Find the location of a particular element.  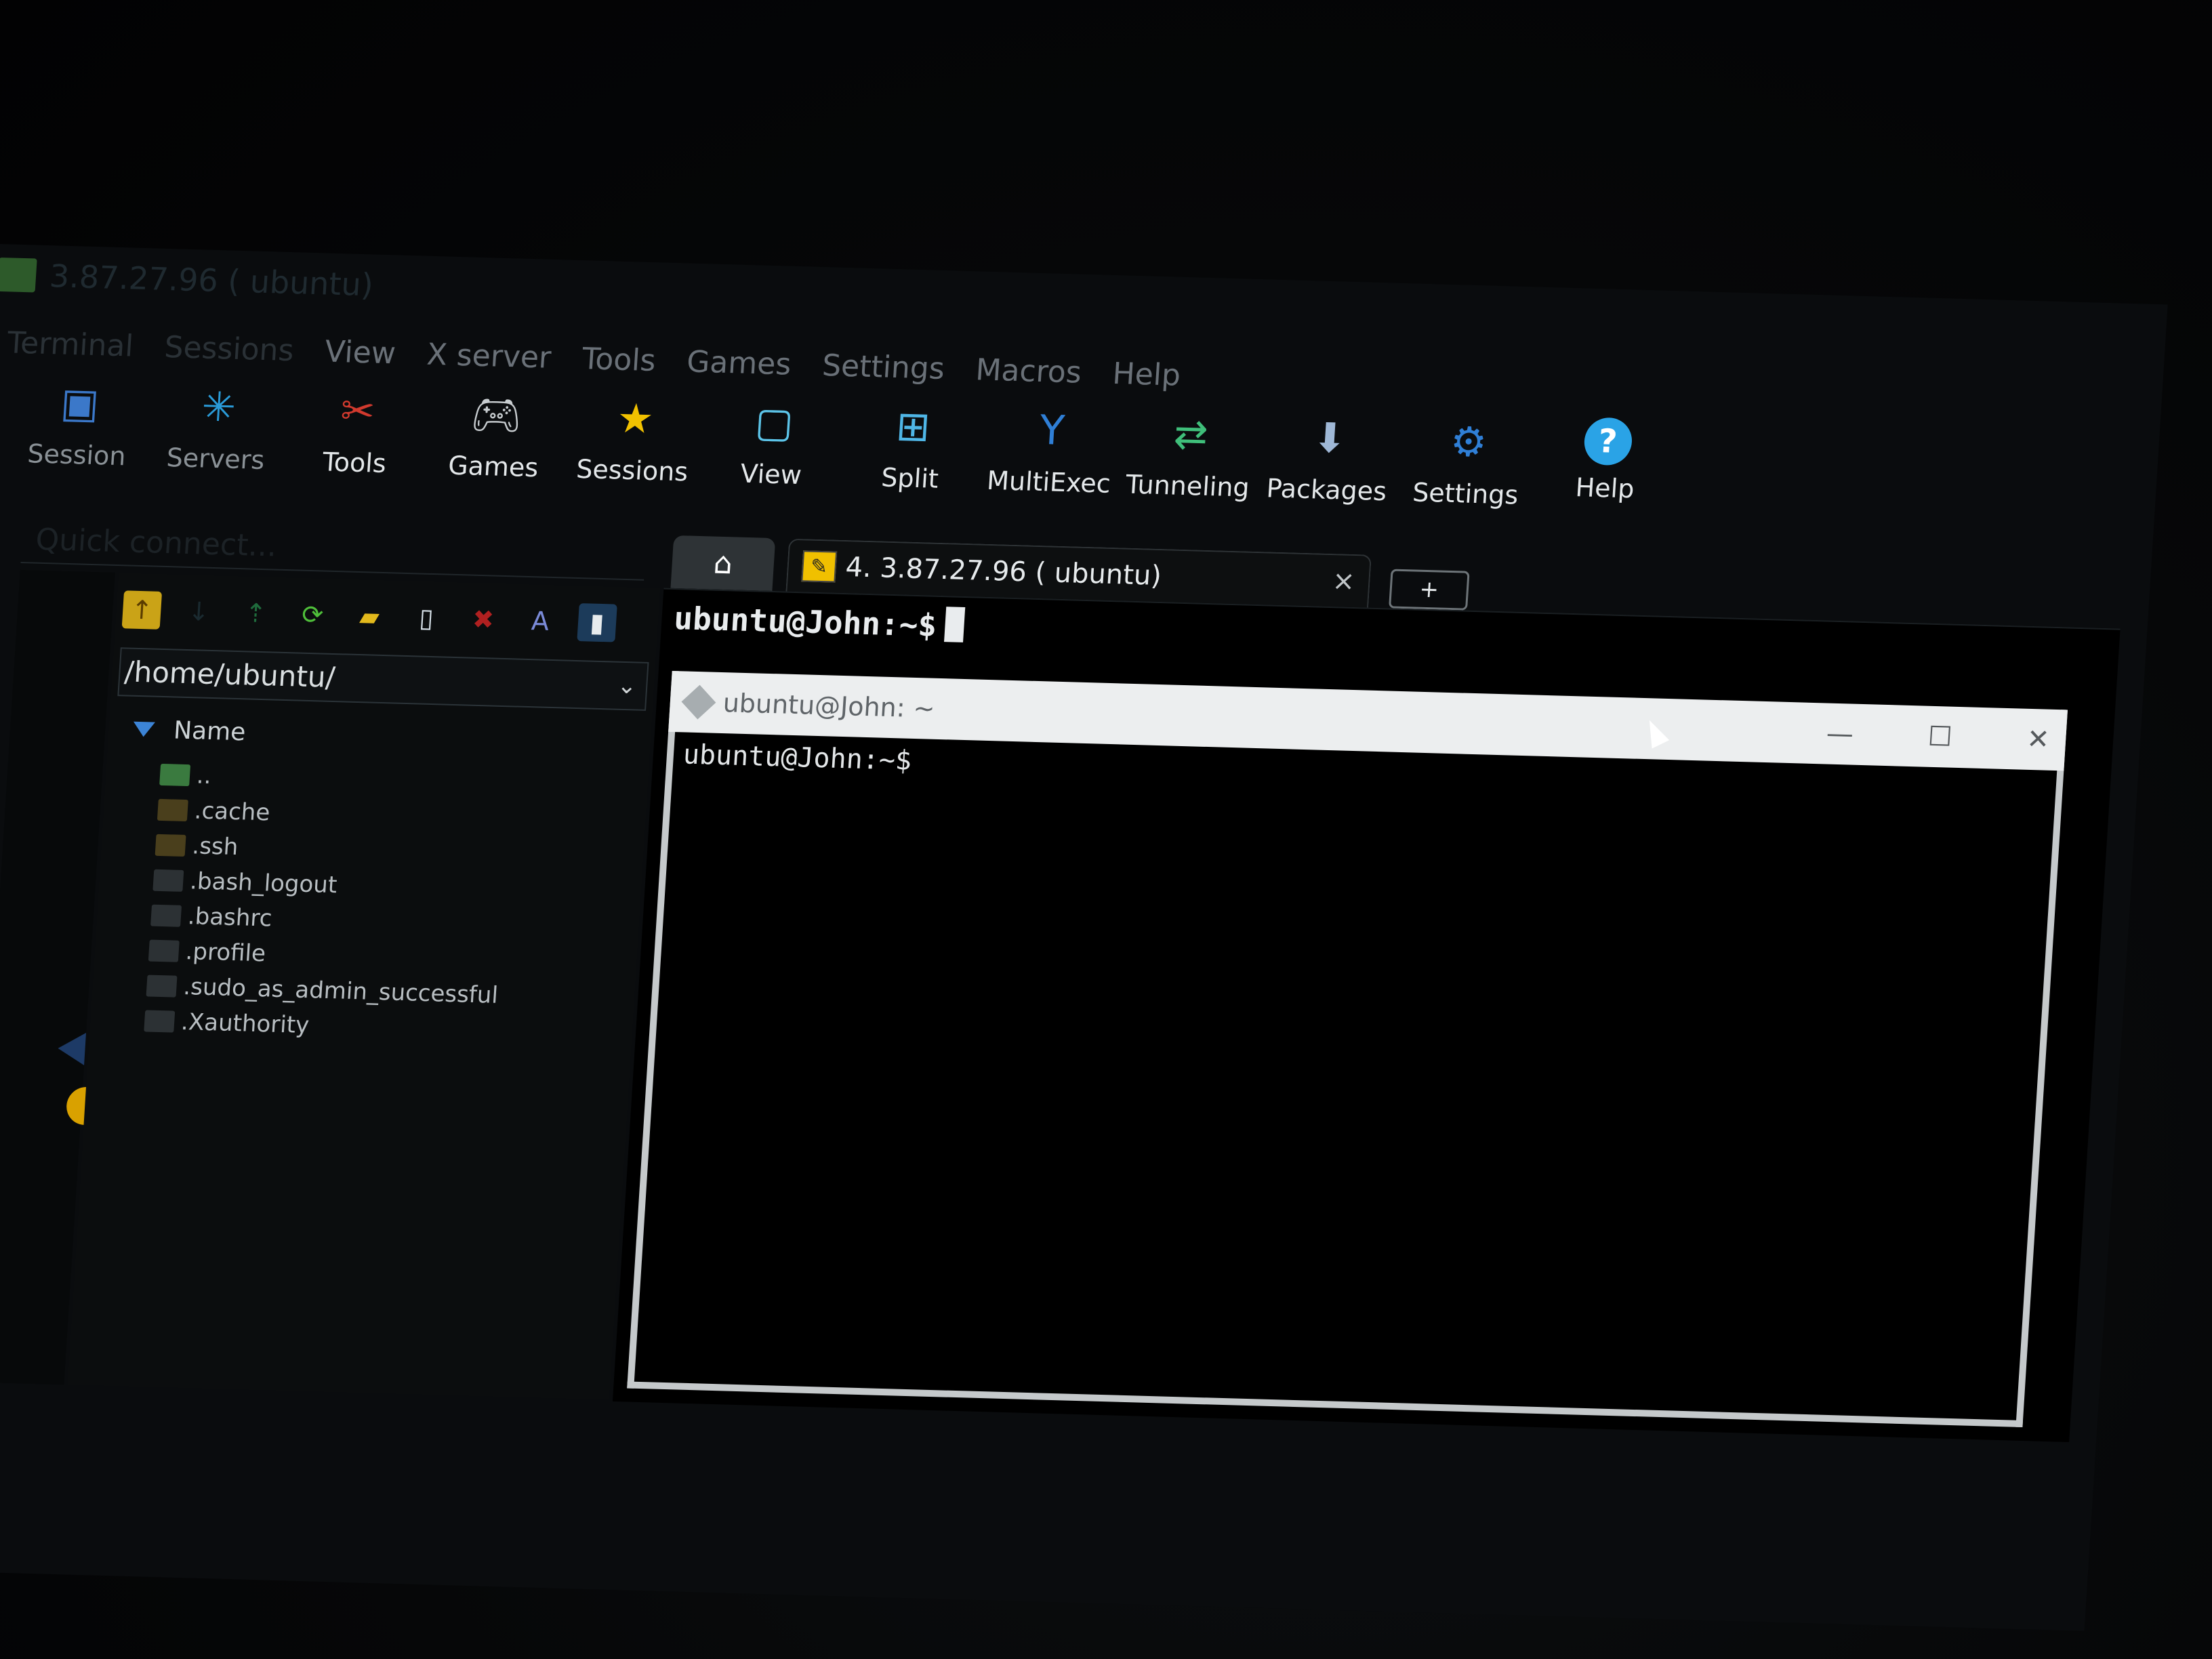

file-name: .bash_logout is located at coordinates (263, 883).